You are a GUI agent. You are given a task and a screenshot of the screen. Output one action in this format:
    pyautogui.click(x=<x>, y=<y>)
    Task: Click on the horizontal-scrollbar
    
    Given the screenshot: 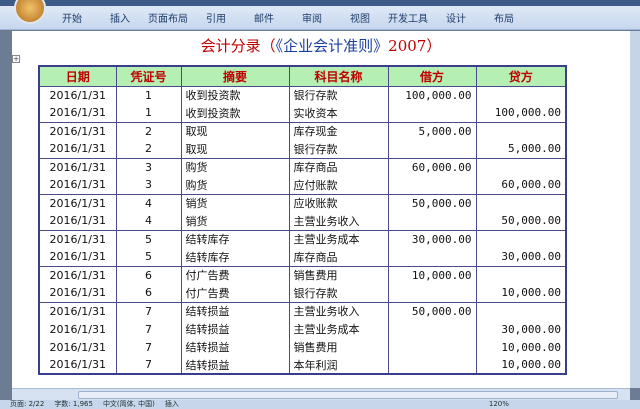 What is the action you would take?
    pyautogui.click(x=321, y=394)
    